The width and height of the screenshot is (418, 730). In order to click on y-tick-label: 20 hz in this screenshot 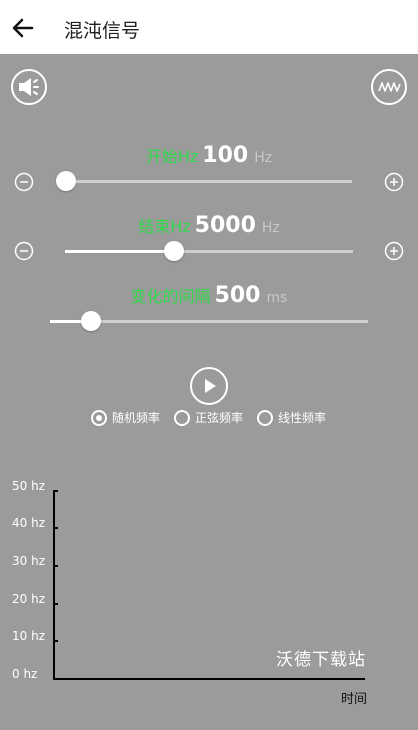, I will do `click(28, 599)`.